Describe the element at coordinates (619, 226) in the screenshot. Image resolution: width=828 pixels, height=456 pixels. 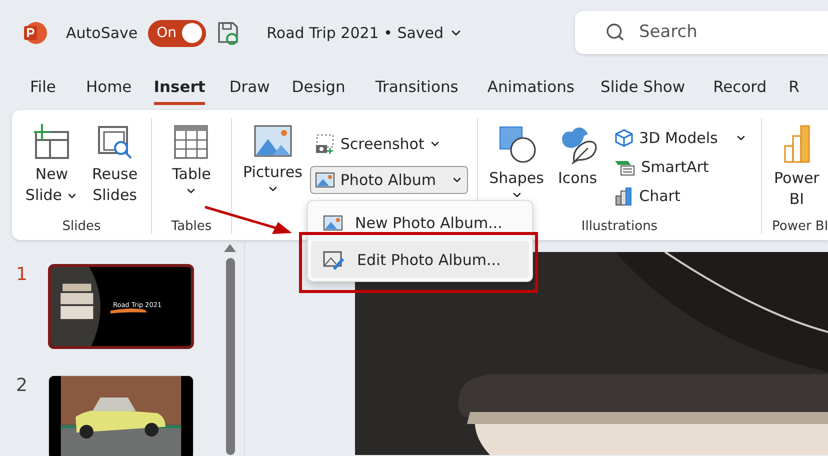
I see `group-label: Illustrations` at that location.